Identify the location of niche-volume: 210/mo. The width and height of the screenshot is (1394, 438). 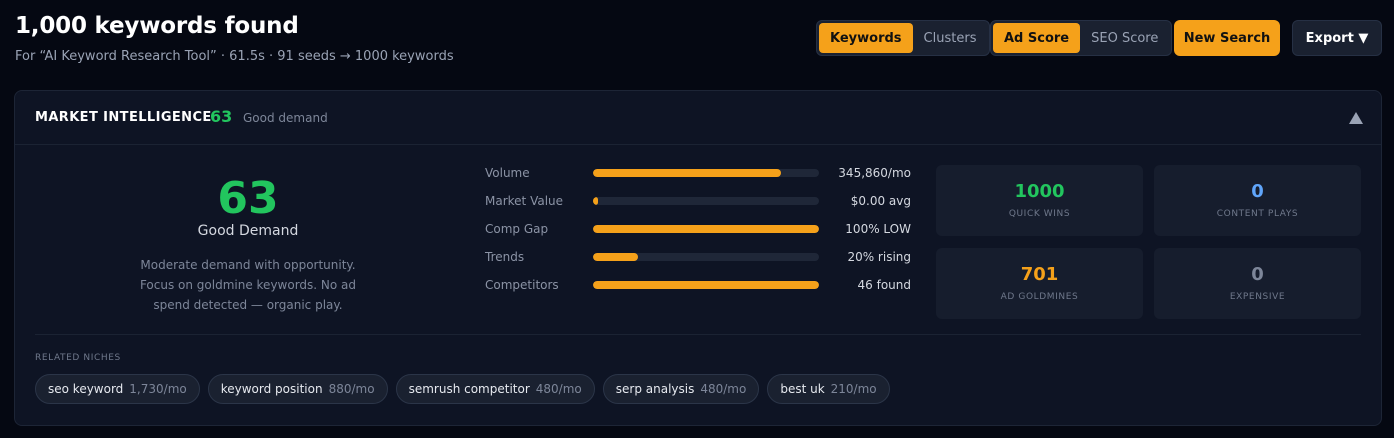
(853, 389).